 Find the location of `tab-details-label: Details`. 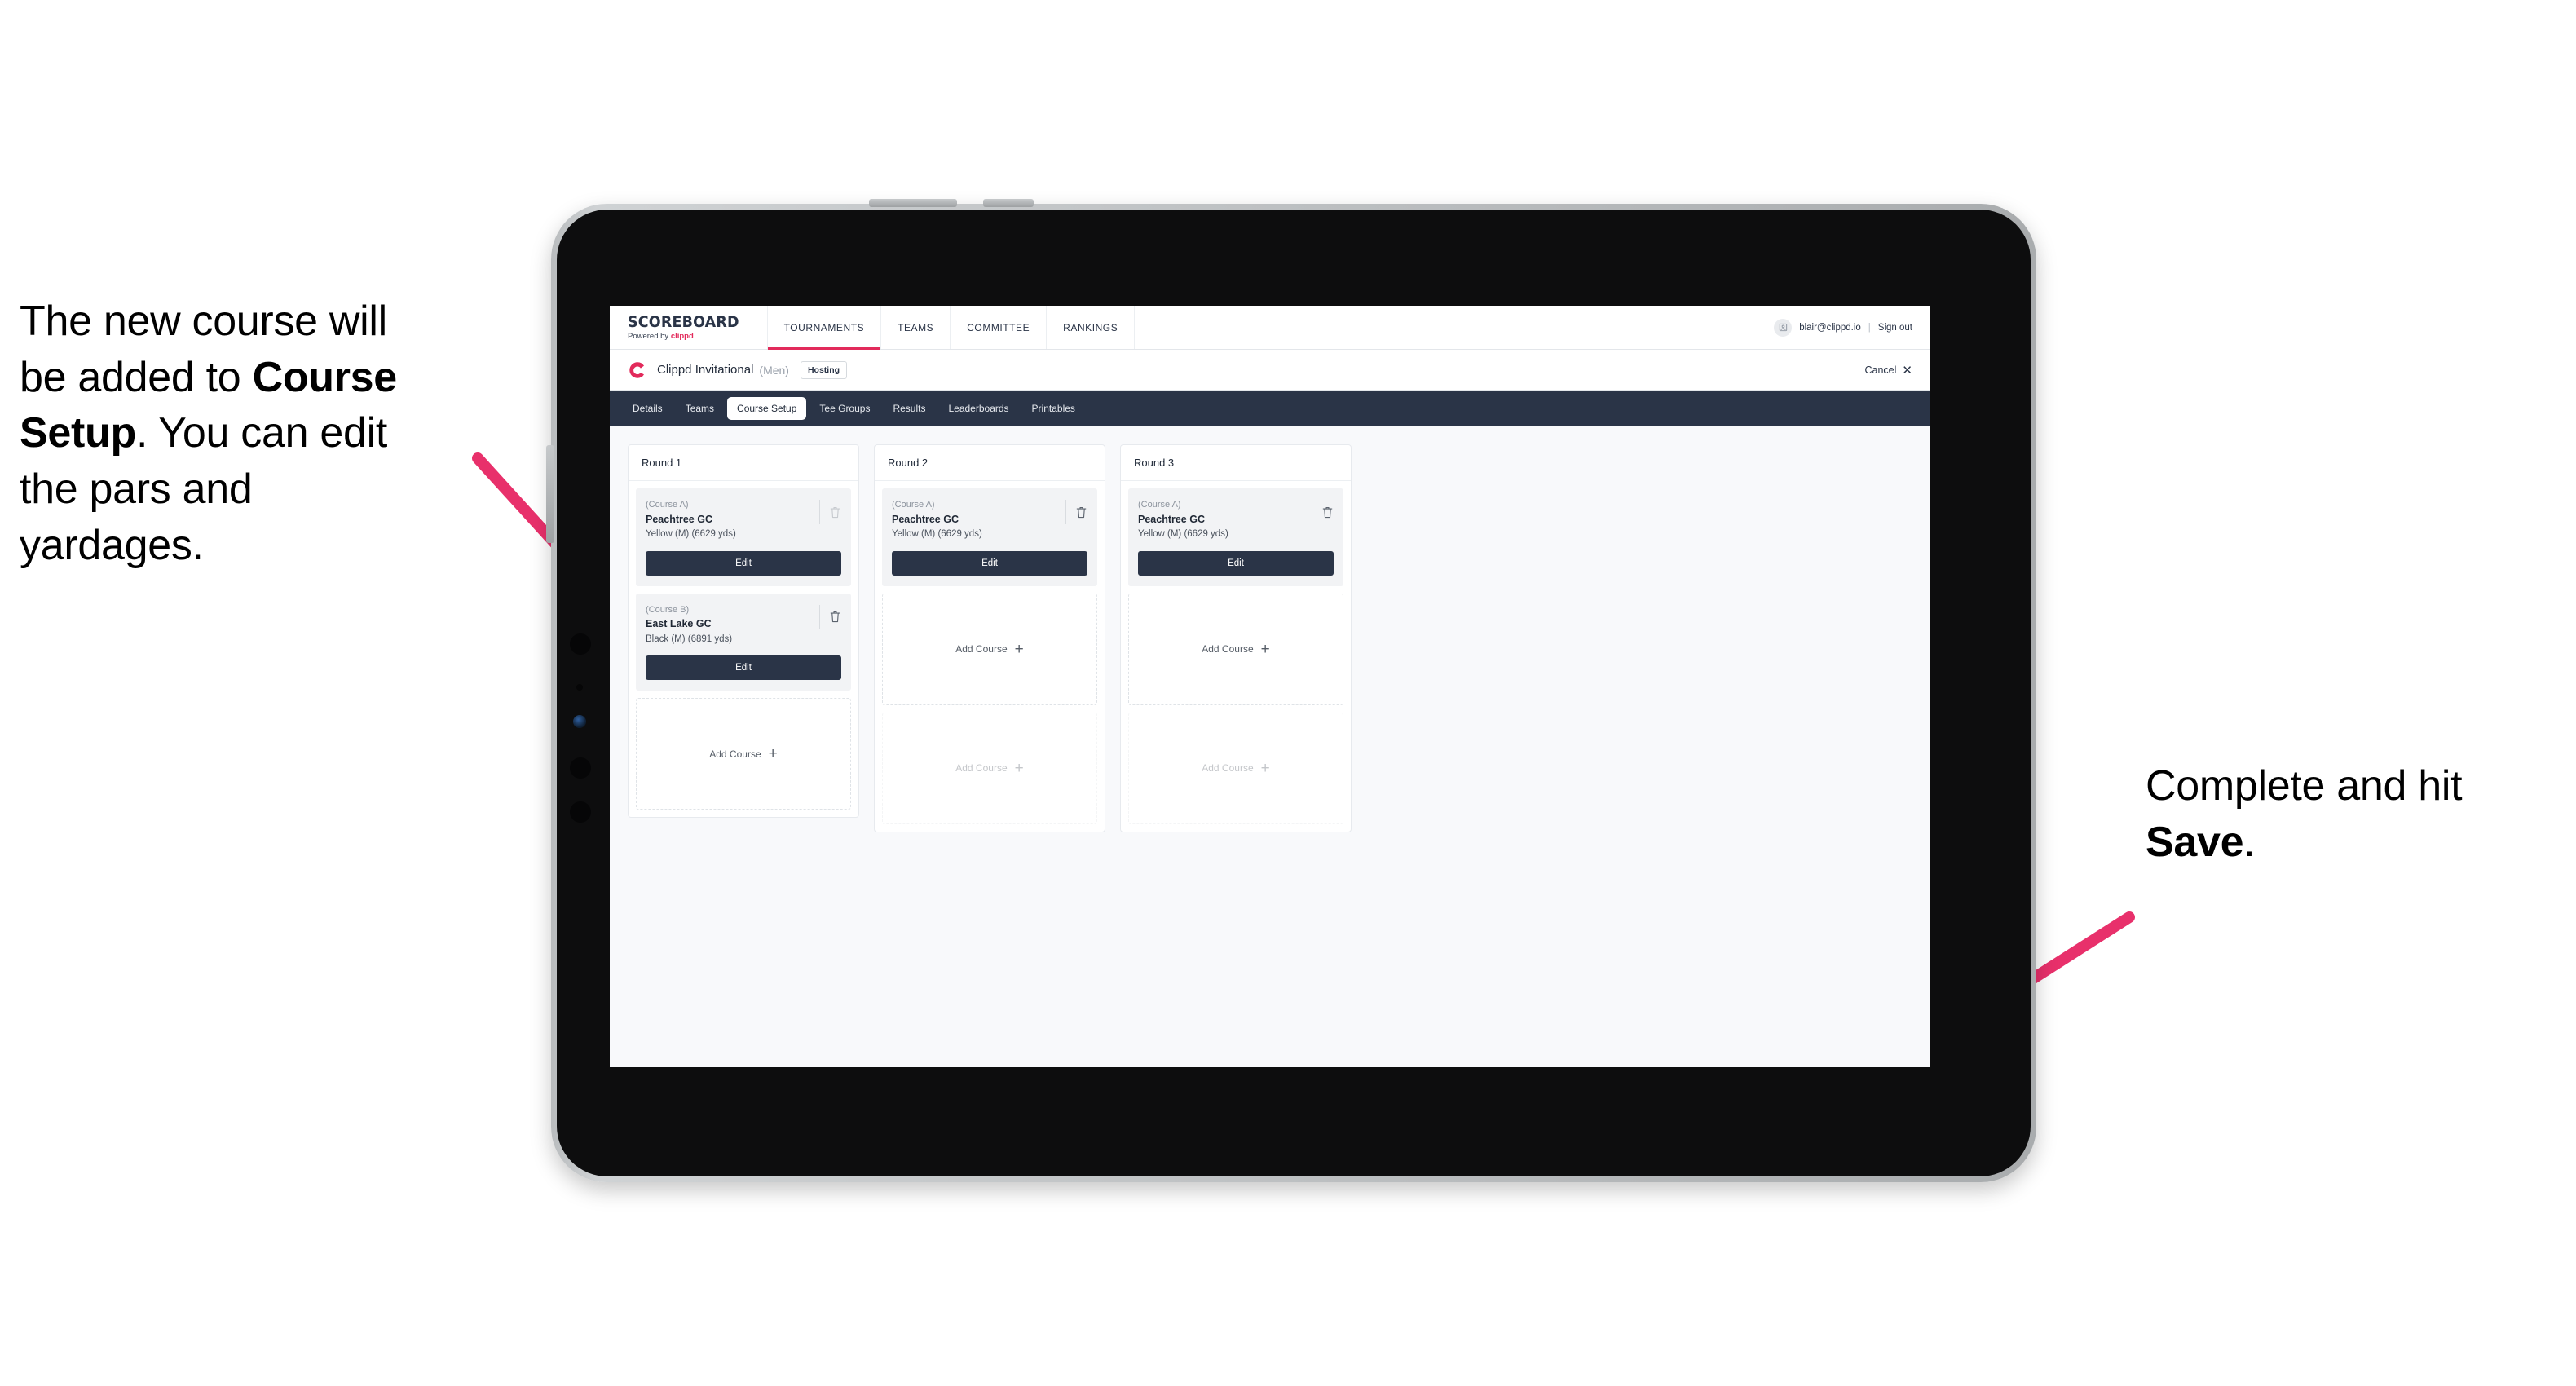

tab-details-label: Details is located at coordinates (648, 408).